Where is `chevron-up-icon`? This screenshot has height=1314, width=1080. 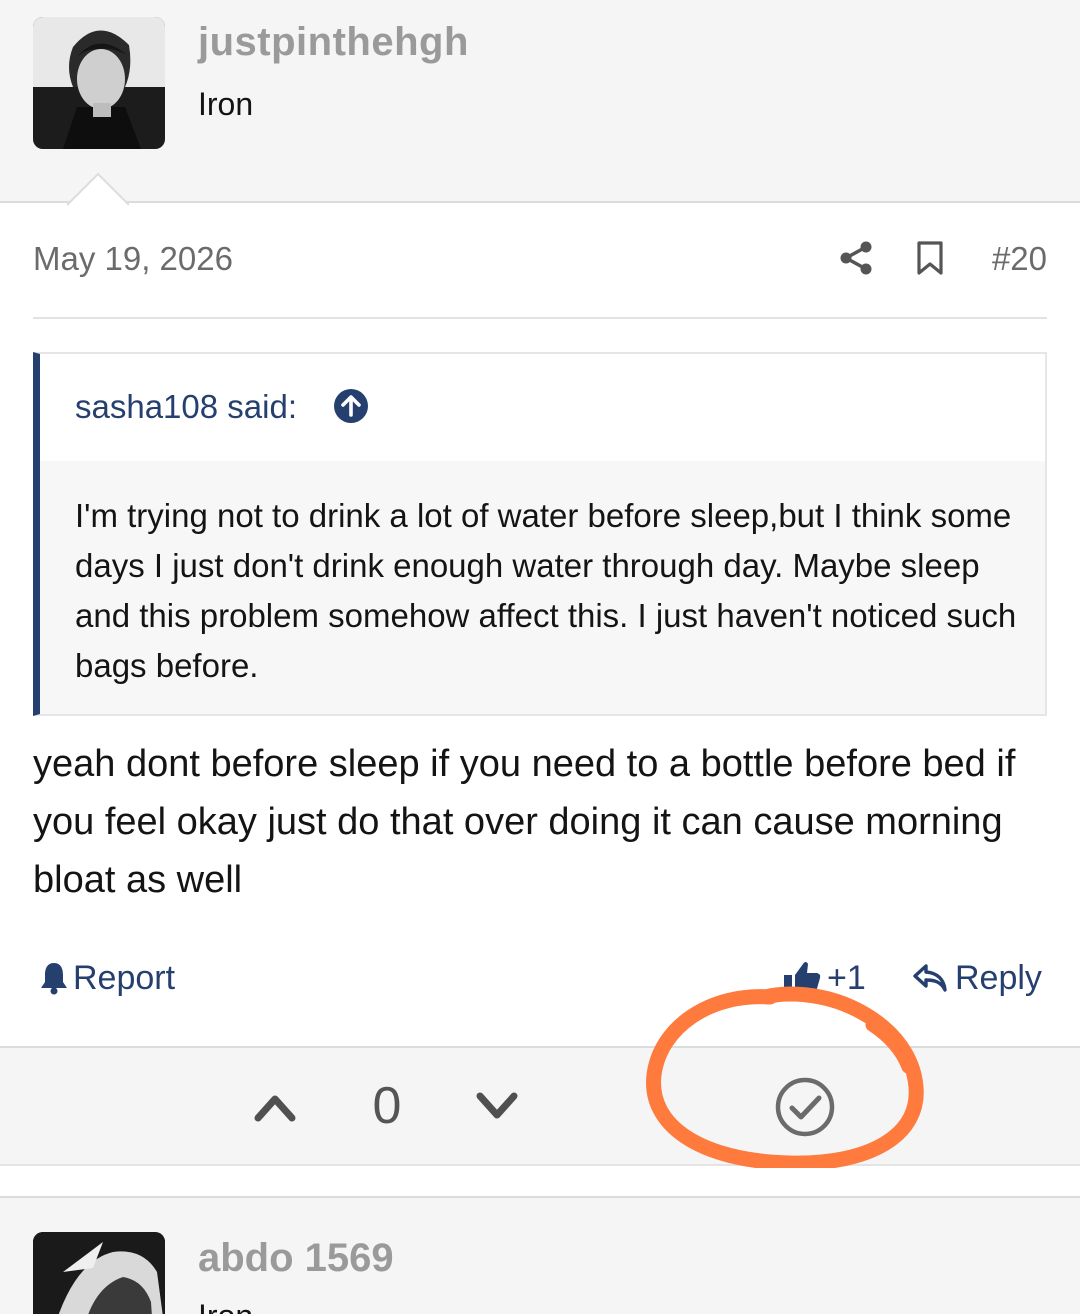
chevron-up-icon is located at coordinates (275, 1107).